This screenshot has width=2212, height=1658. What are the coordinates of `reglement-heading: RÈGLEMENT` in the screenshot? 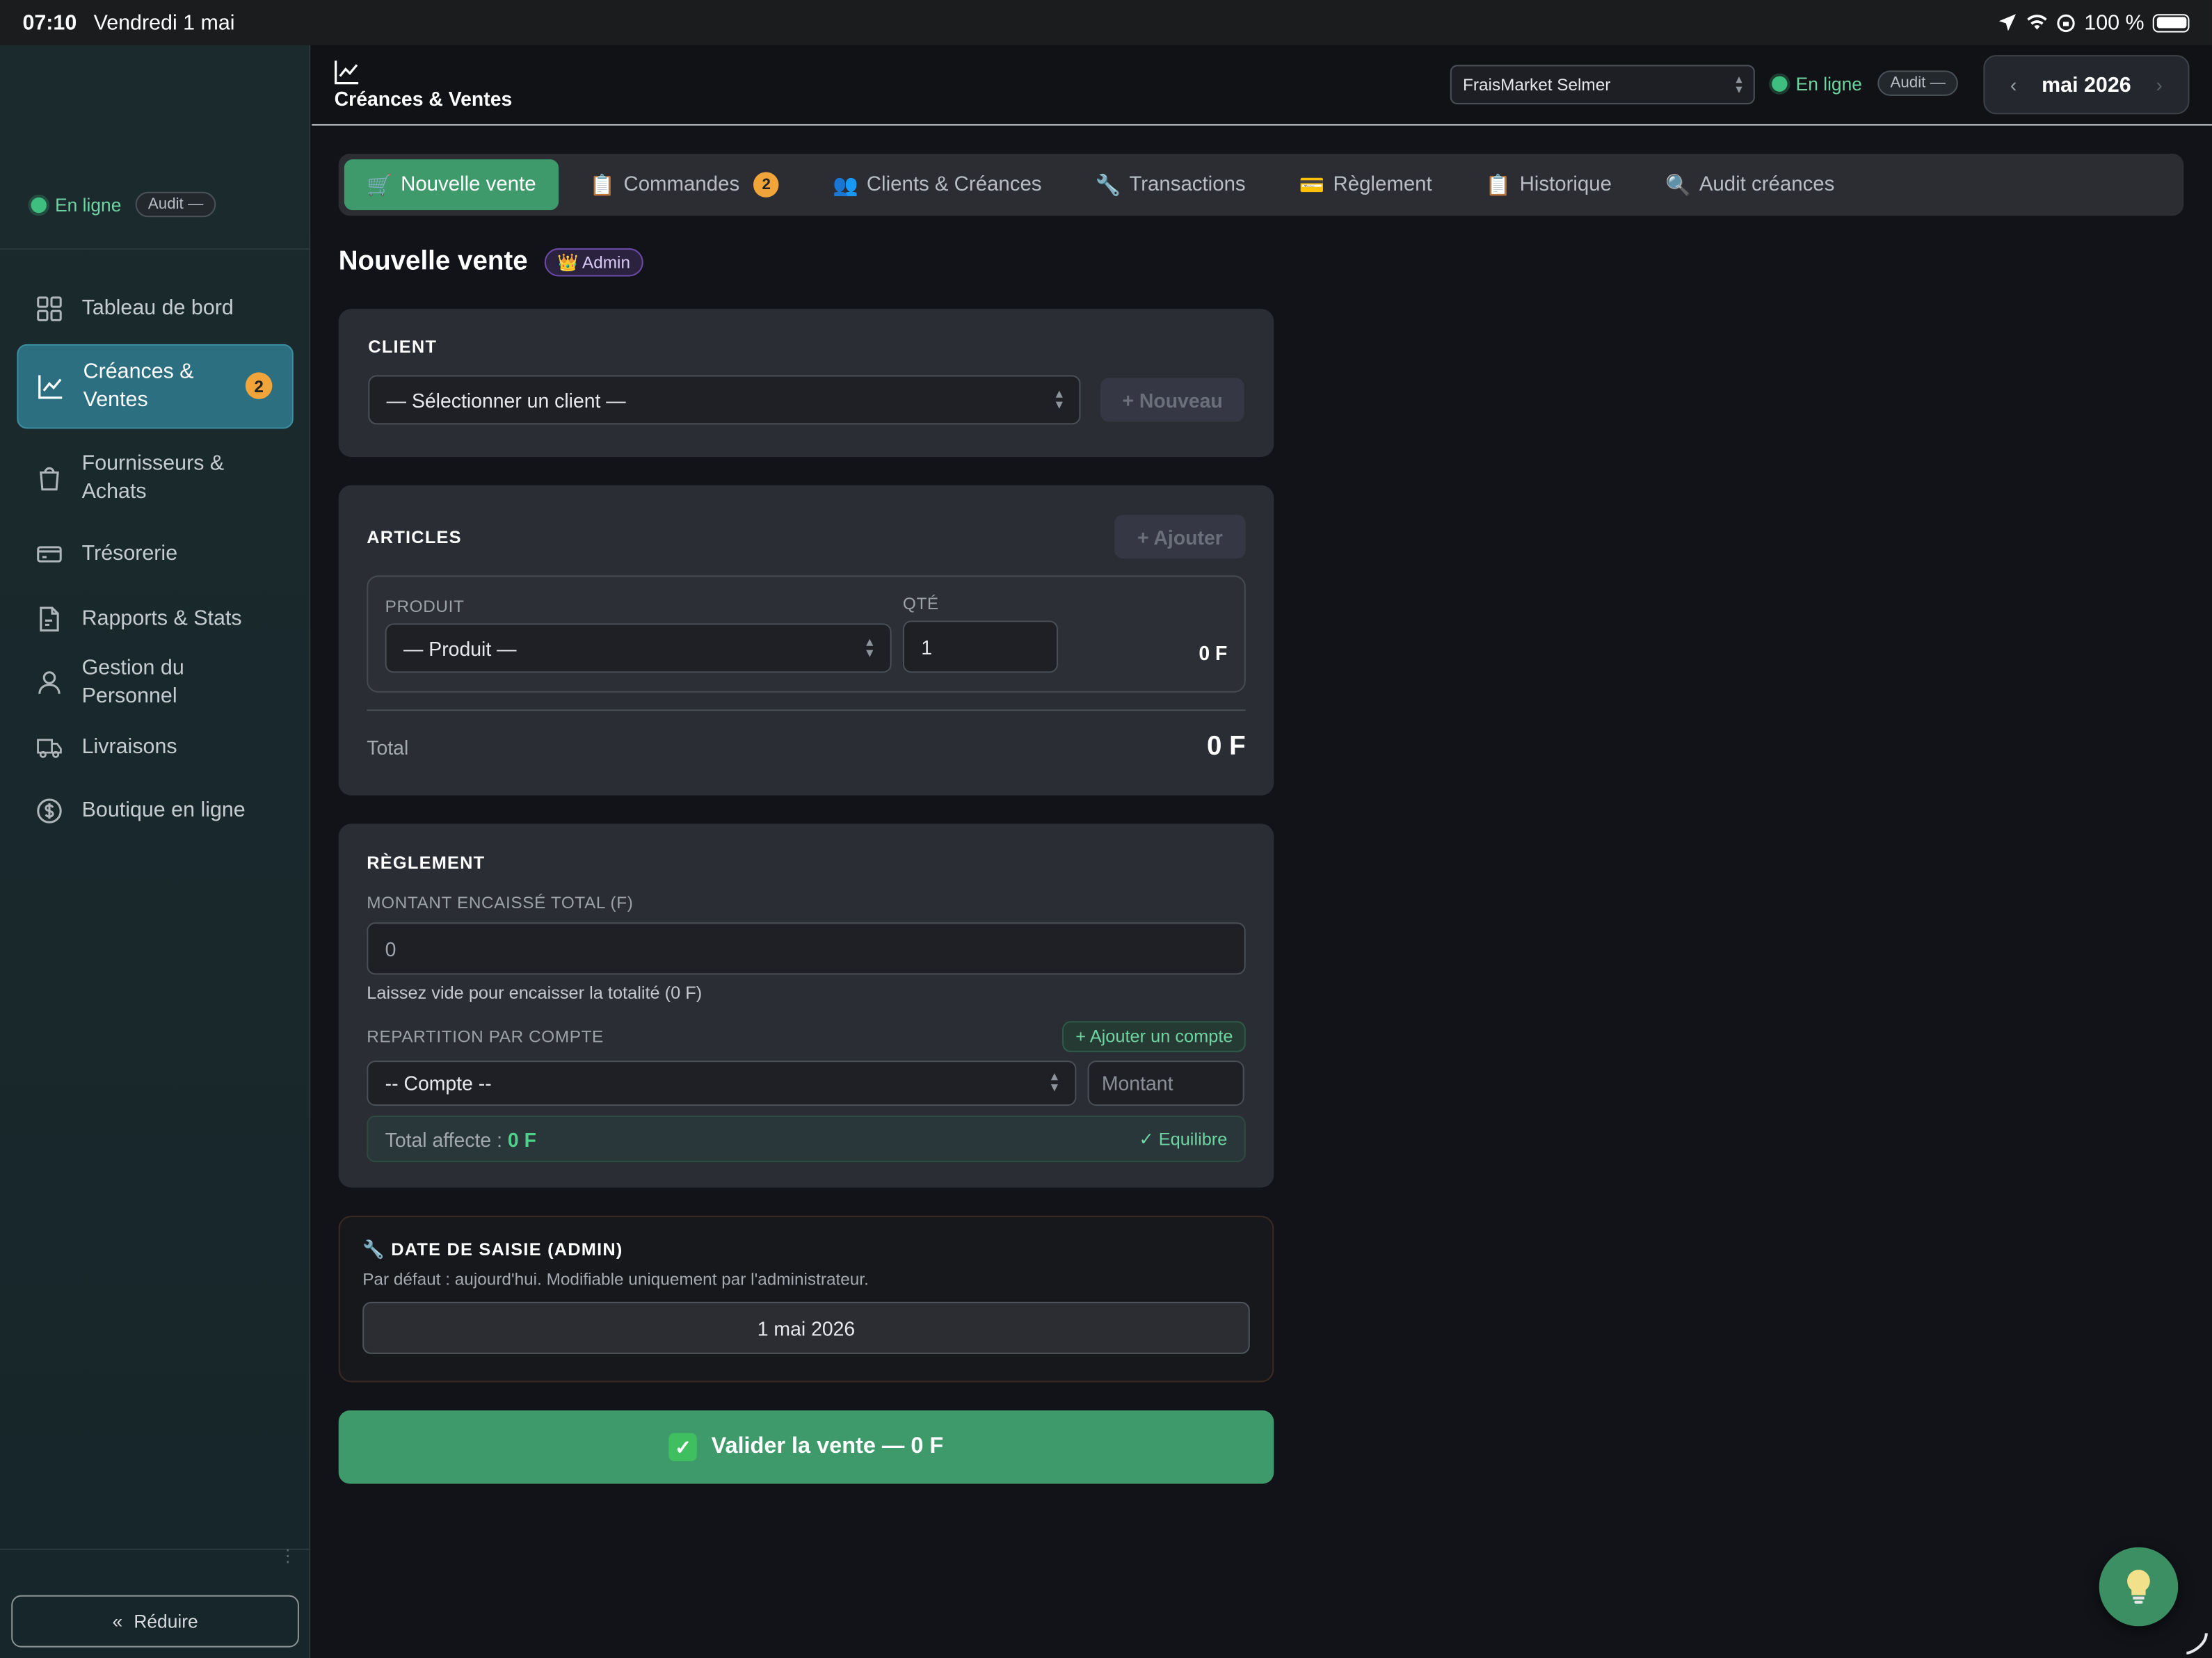 It's located at (426, 863).